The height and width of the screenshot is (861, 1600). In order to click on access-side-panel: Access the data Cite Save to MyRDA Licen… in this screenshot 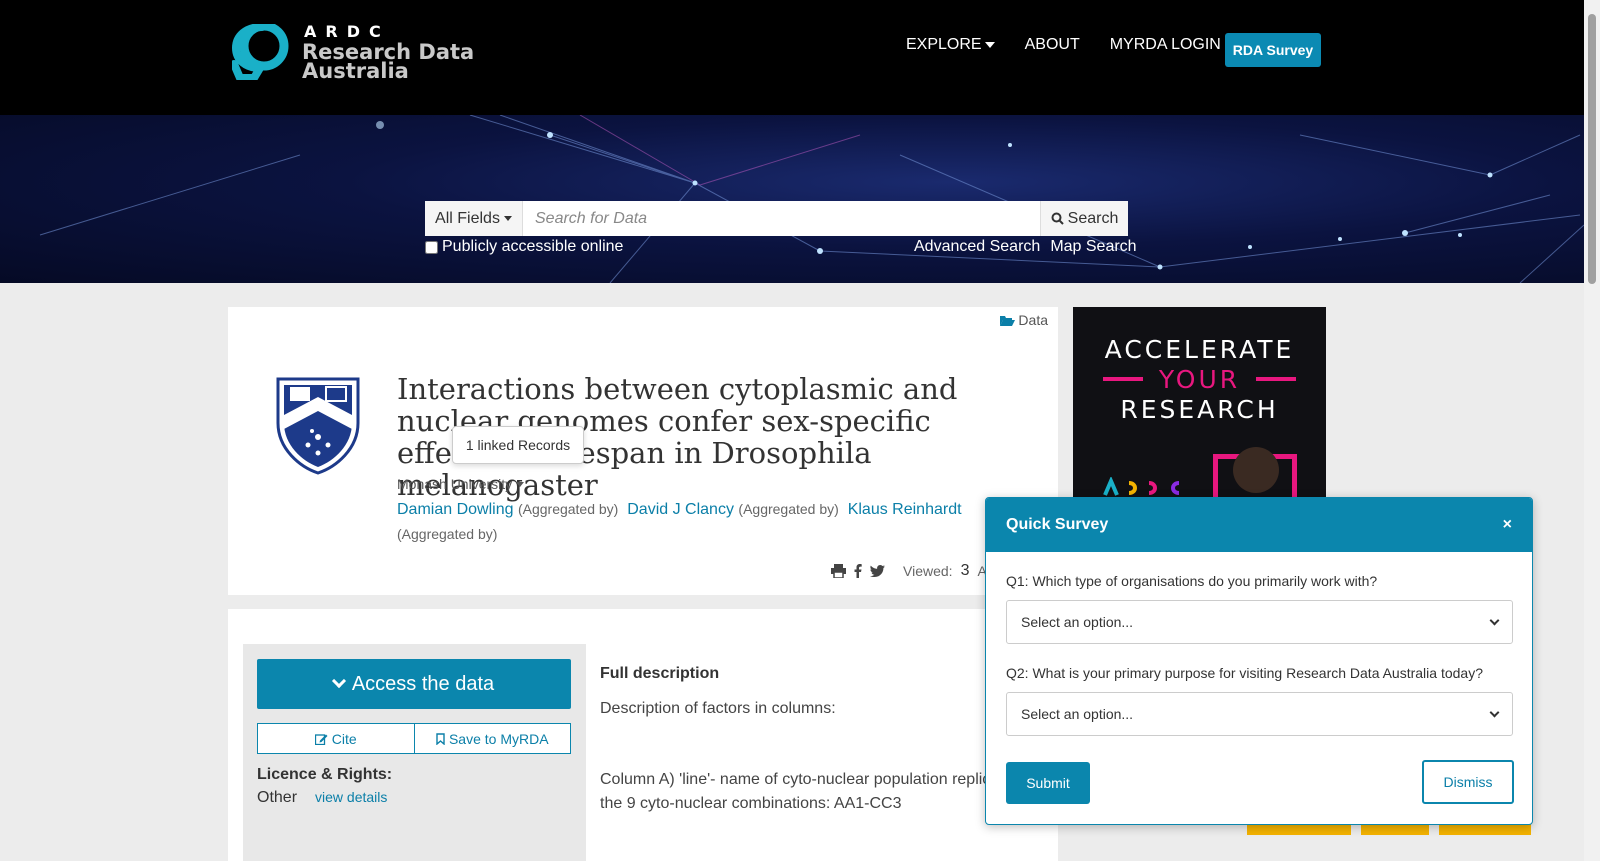, I will do `click(414, 752)`.